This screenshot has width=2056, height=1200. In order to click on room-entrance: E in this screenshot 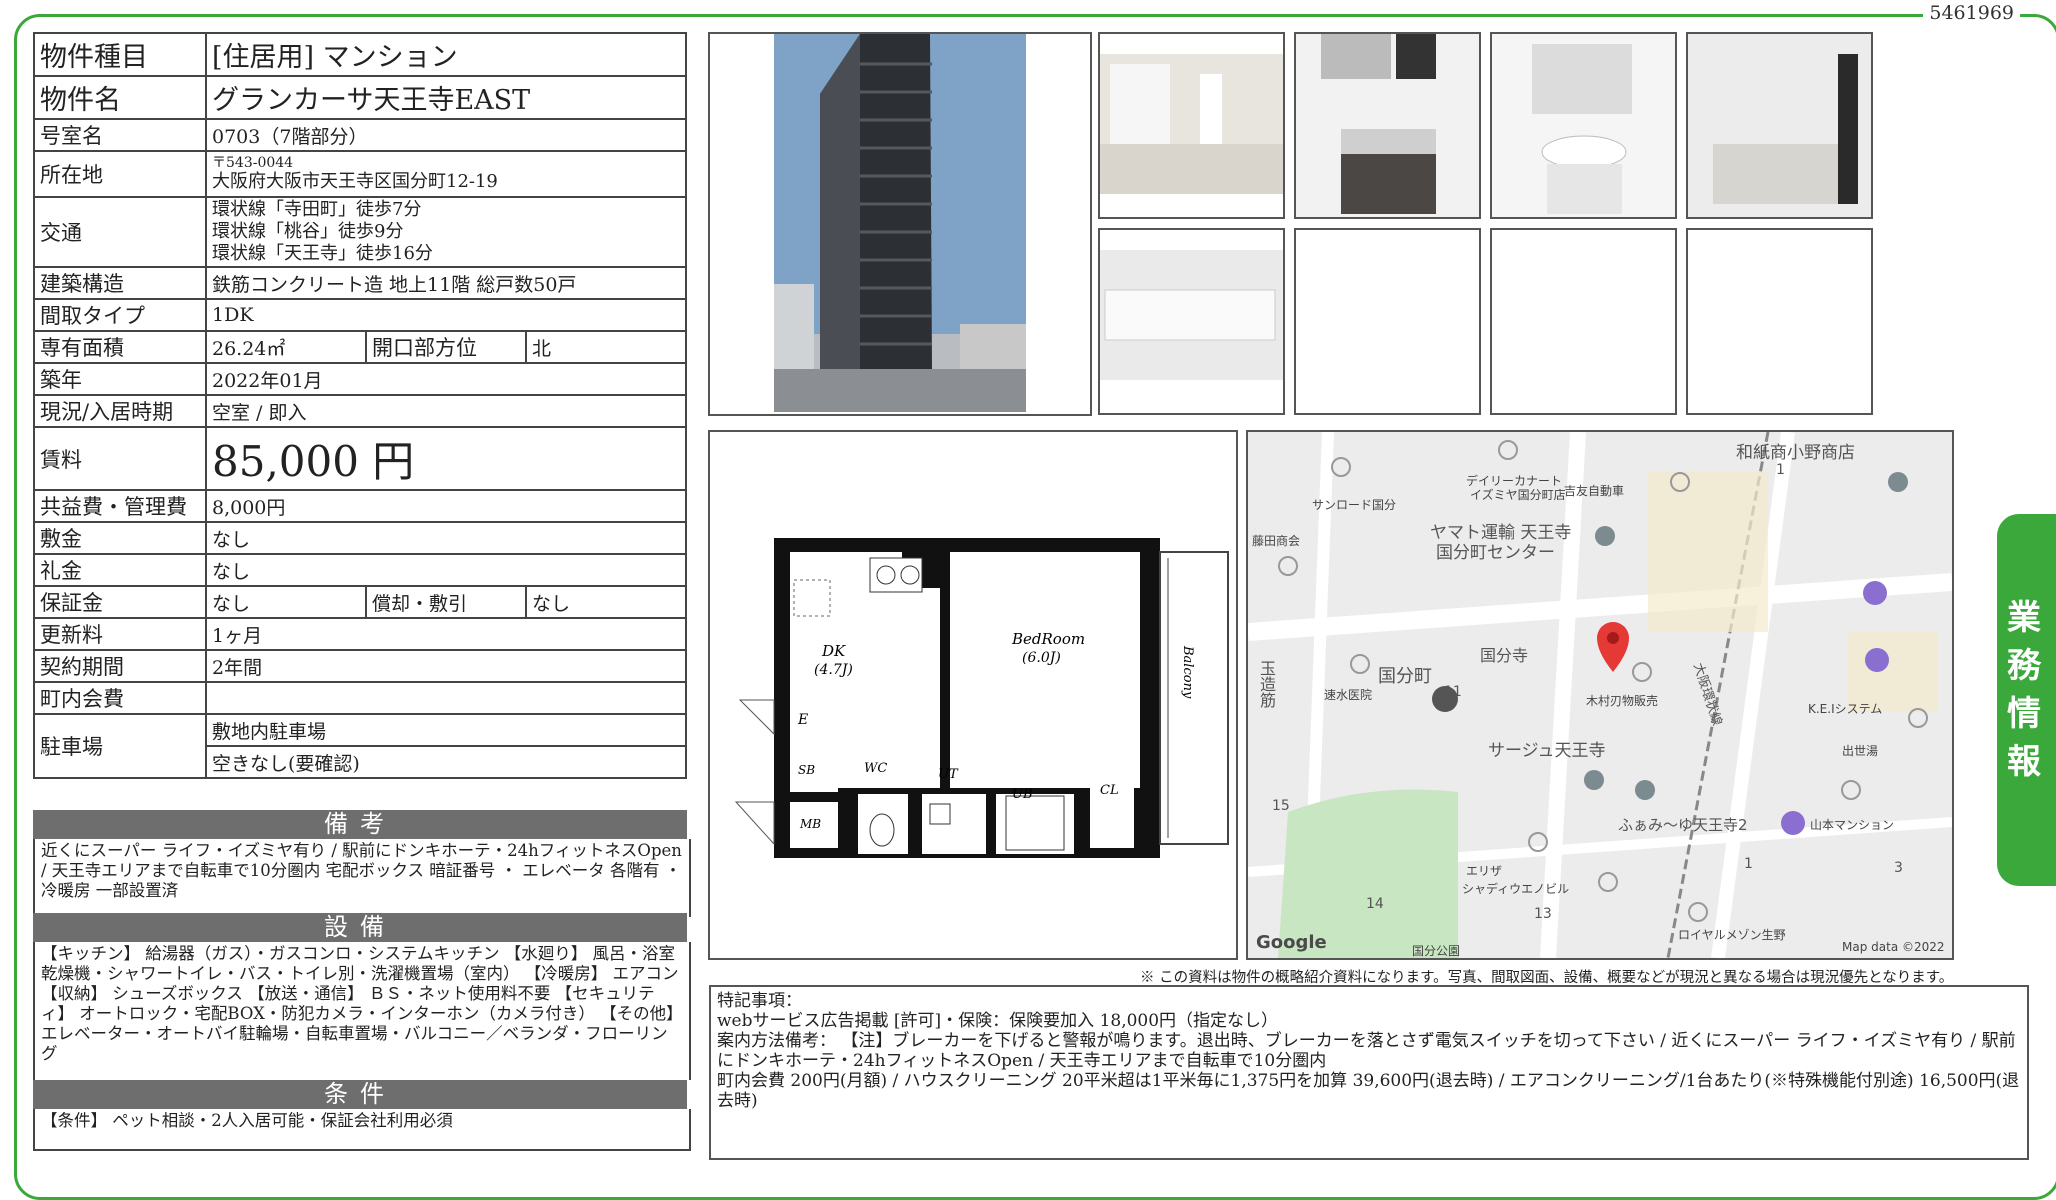, I will do `click(802, 720)`.